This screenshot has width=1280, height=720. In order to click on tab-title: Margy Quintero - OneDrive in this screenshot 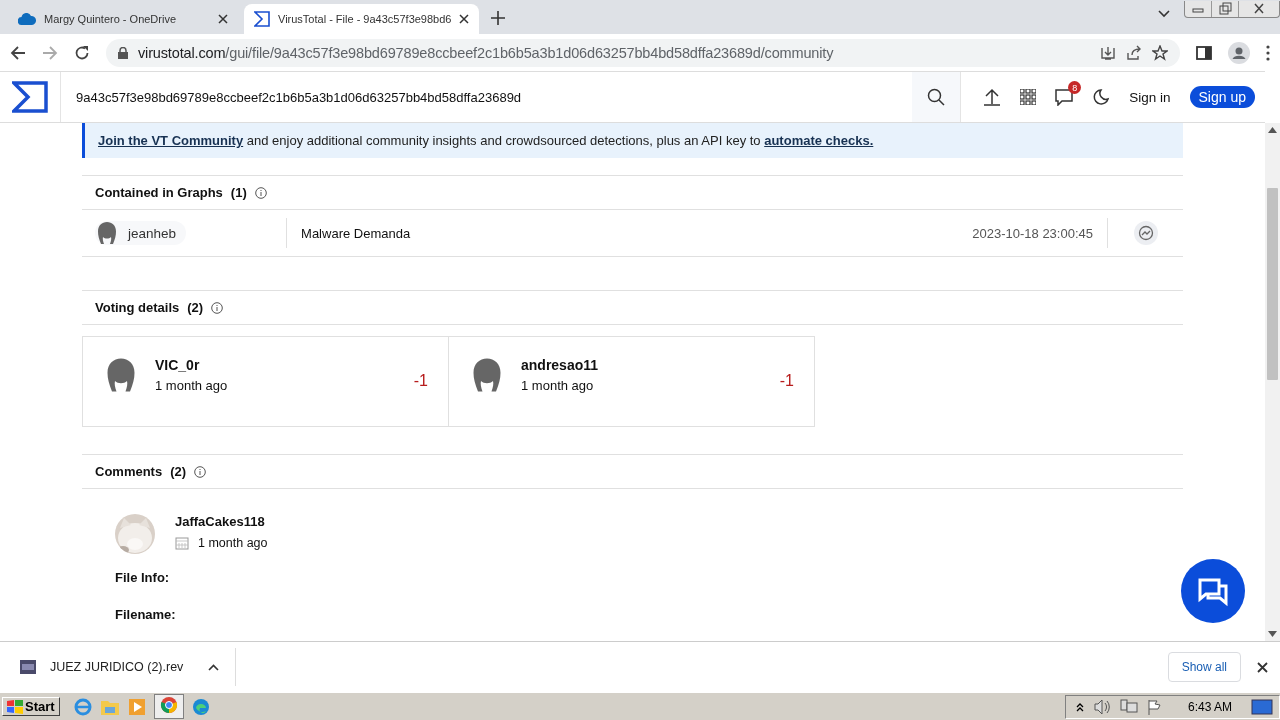, I will do `click(111, 19)`.